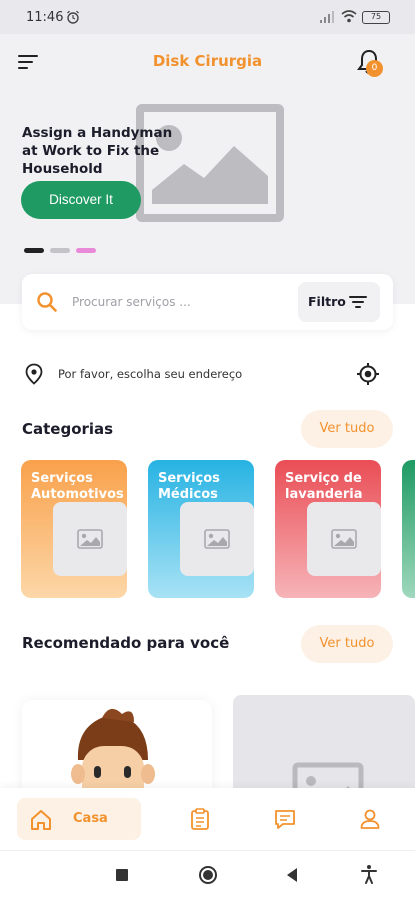 The height and width of the screenshot is (900, 415). What do you see at coordinates (90, 818) in the screenshot?
I see `nav-home-label: Casa` at bounding box center [90, 818].